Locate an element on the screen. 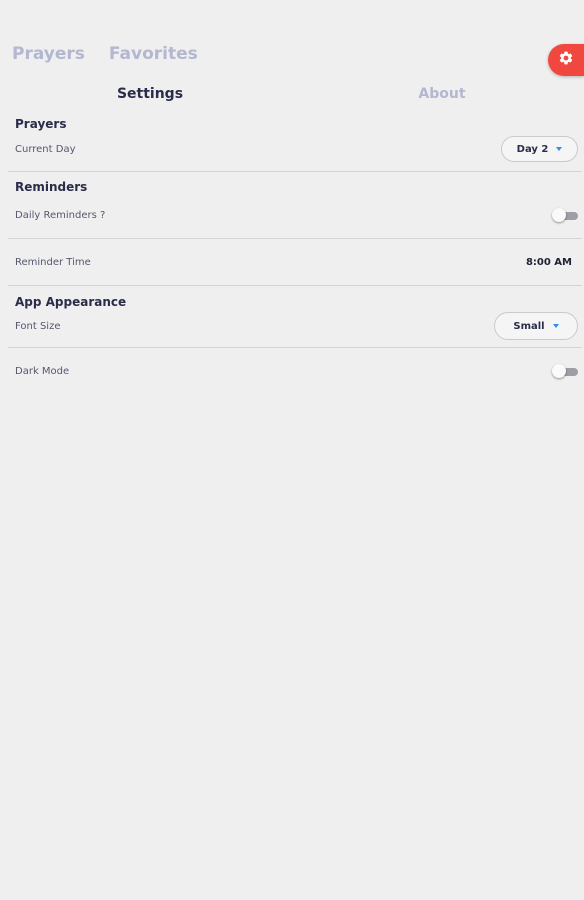 This screenshot has height=900, width=584. tab-about: About is located at coordinates (441, 94).